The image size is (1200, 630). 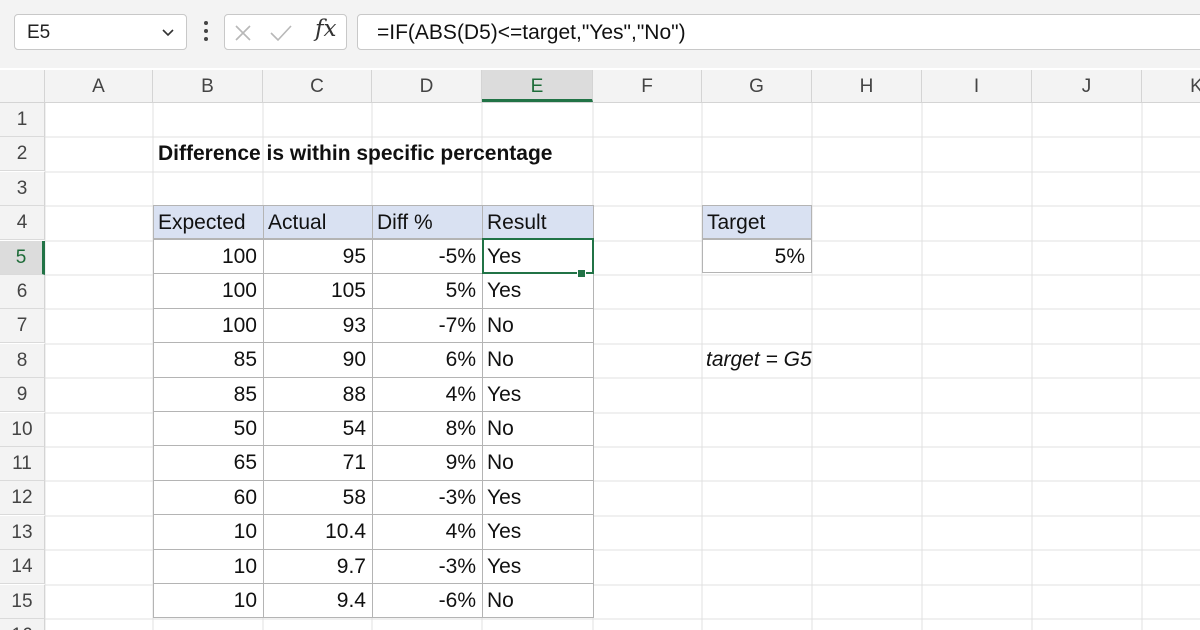 I want to click on table-cell: 5%, so click(x=427, y=291).